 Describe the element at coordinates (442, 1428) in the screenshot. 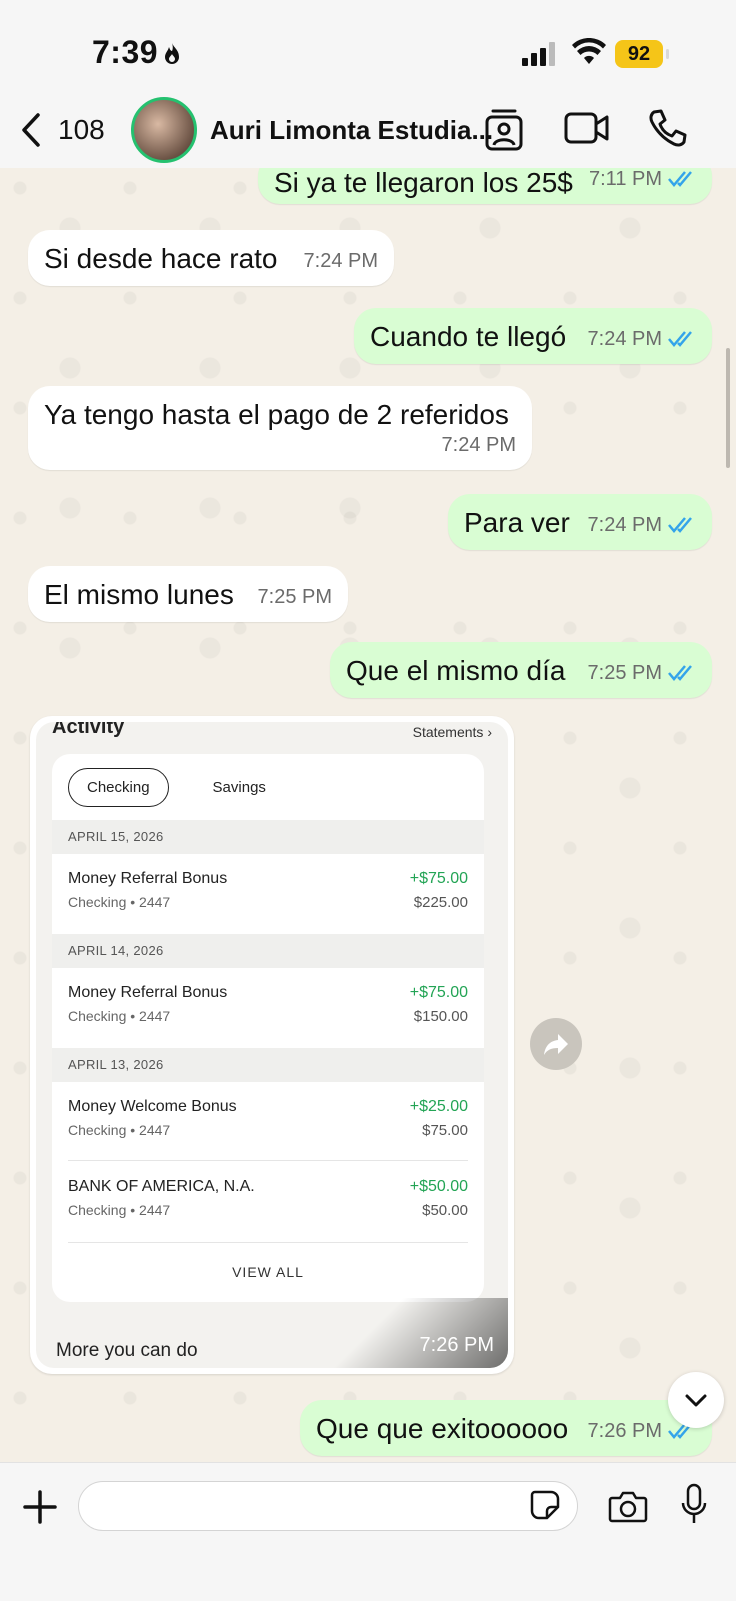

I see `message-text: Que que exitoooooo` at that location.